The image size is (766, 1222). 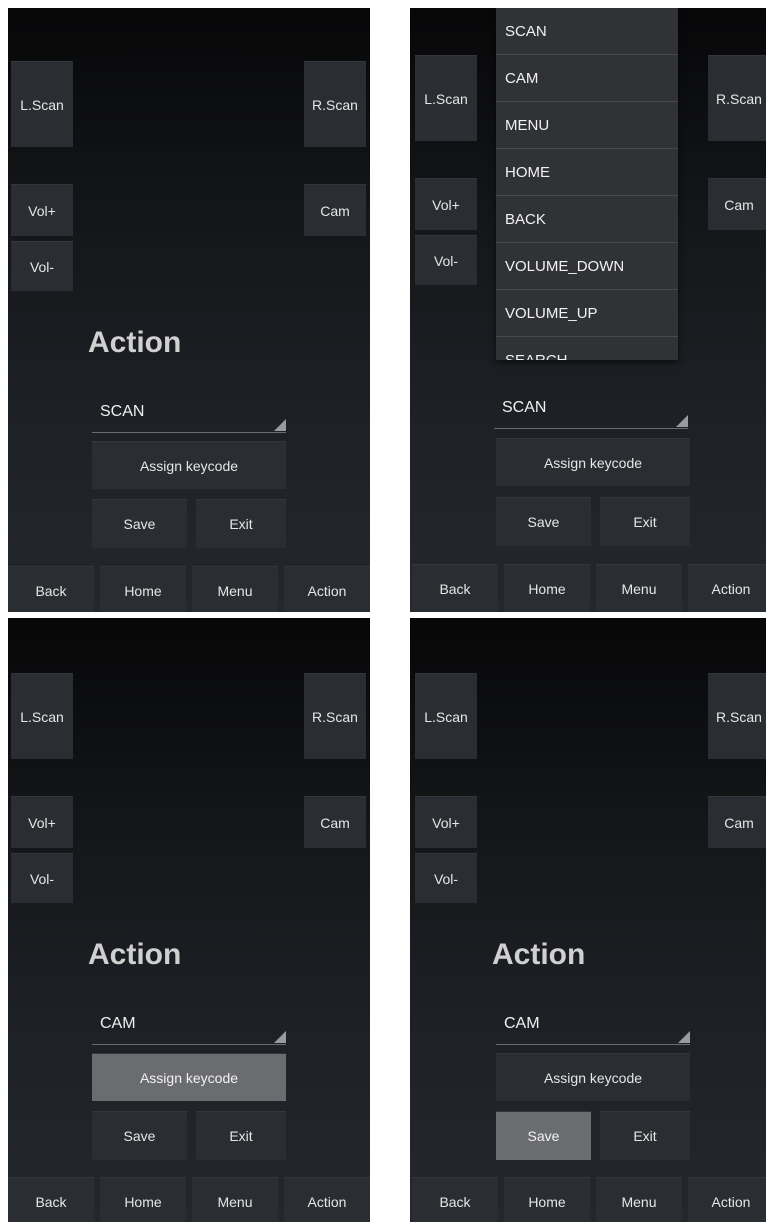 I want to click on dropdown-item-cam: CAM, so click(x=587, y=78).